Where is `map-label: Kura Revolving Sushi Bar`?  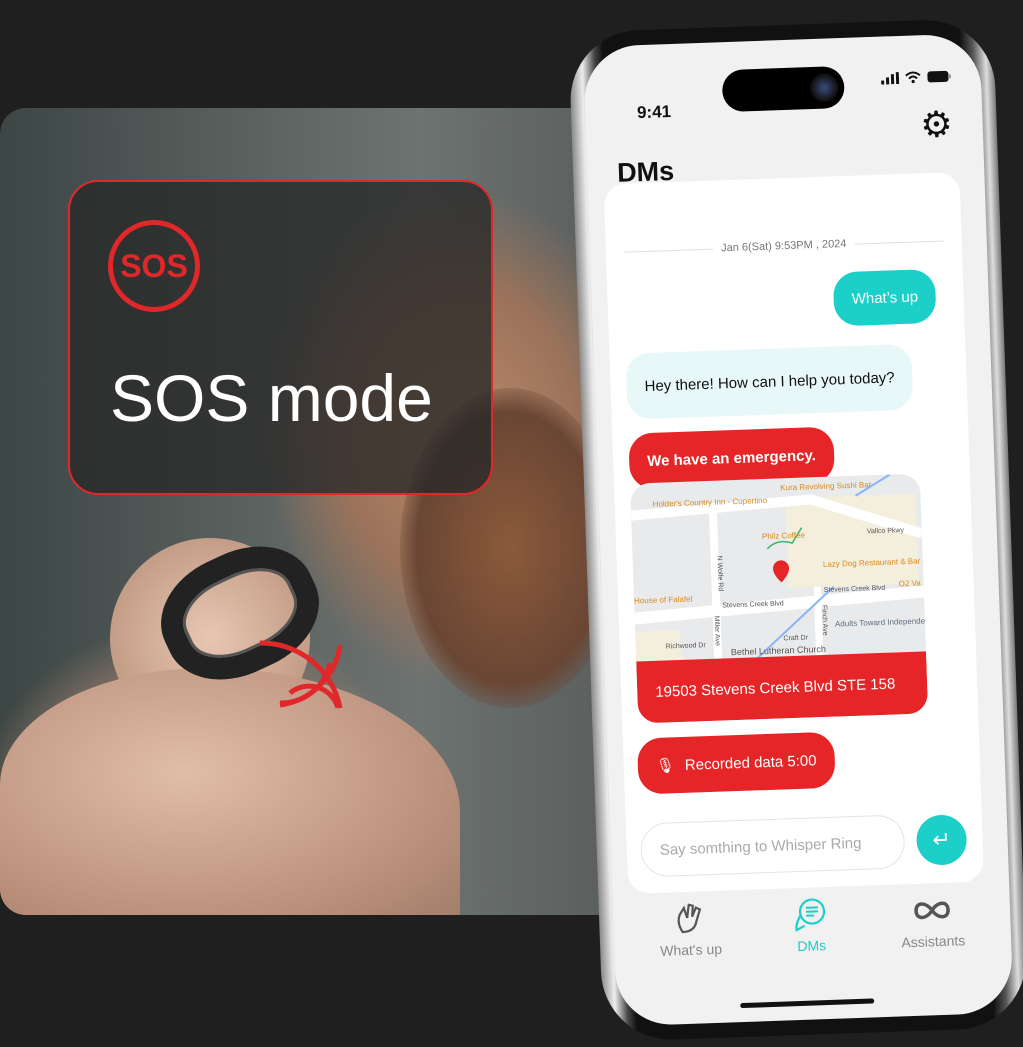
map-label: Kura Revolving Sushi Bar is located at coordinates (826, 486).